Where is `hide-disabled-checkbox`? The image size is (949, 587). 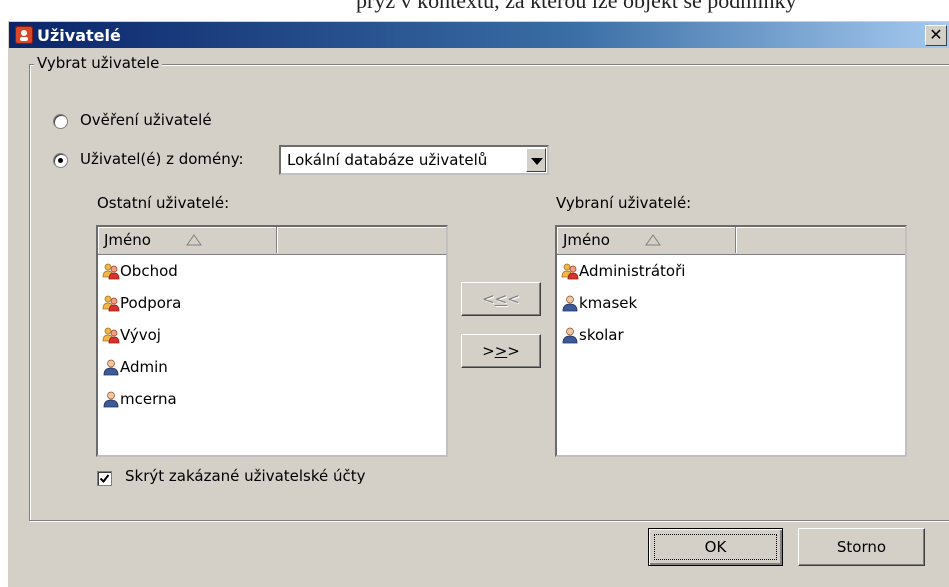 hide-disabled-checkbox is located at coordinates (104, 478).